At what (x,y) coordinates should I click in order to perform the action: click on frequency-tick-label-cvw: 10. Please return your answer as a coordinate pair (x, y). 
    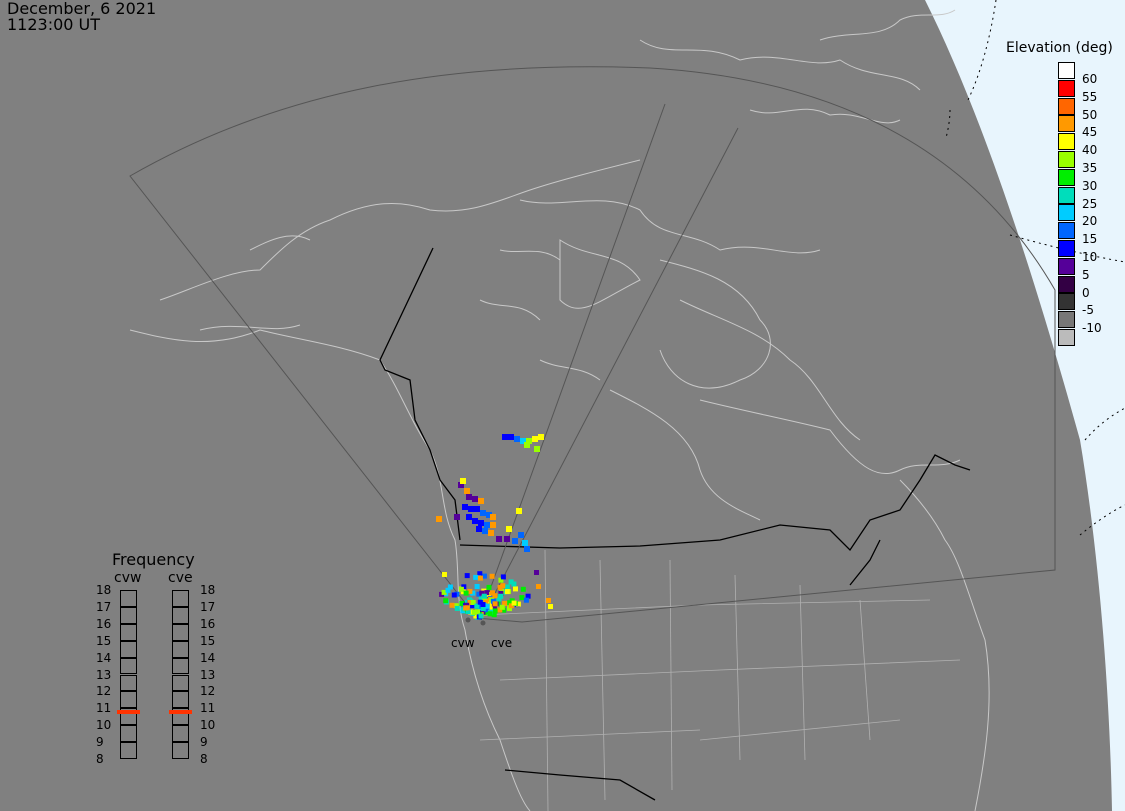
    Looking at the image, I should click on (104, 725).